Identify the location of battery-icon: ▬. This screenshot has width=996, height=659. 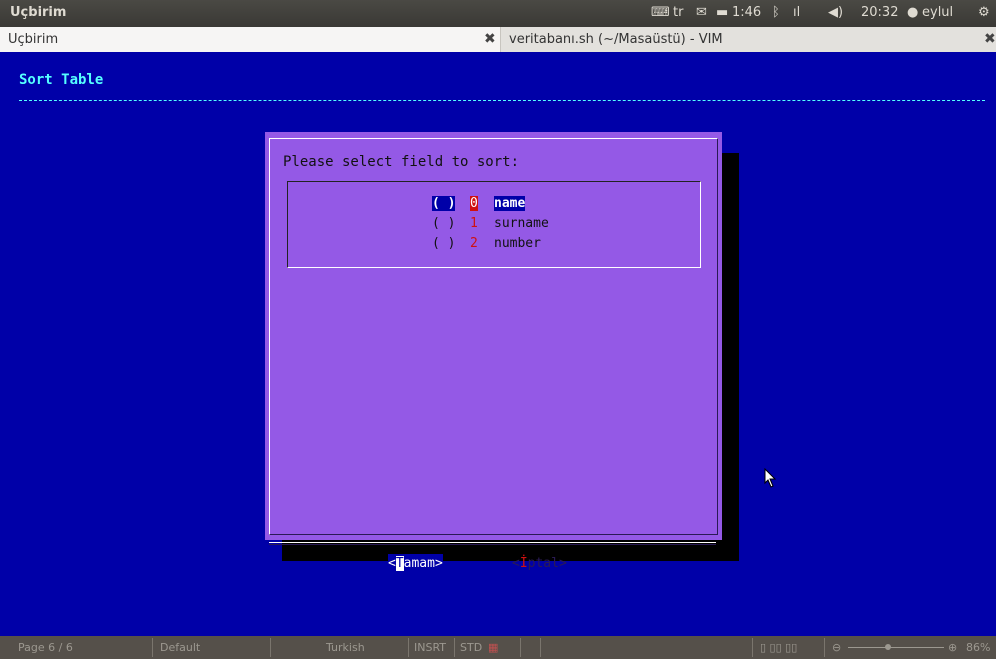
(722, 12).